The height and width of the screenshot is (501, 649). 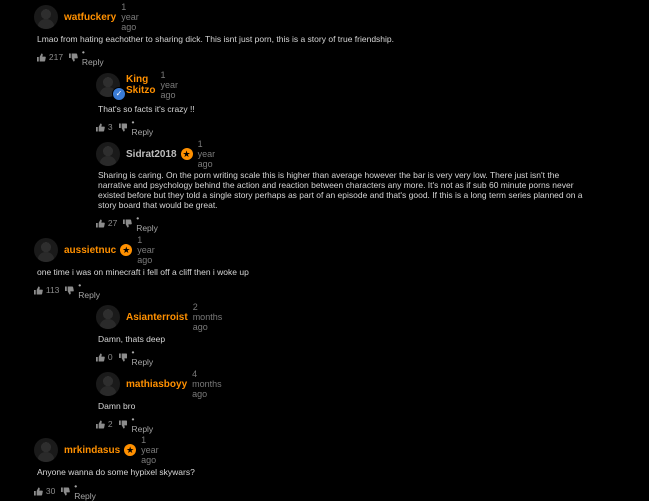 I want to click on username: mathiasboyy, so click(x=156, y=384).